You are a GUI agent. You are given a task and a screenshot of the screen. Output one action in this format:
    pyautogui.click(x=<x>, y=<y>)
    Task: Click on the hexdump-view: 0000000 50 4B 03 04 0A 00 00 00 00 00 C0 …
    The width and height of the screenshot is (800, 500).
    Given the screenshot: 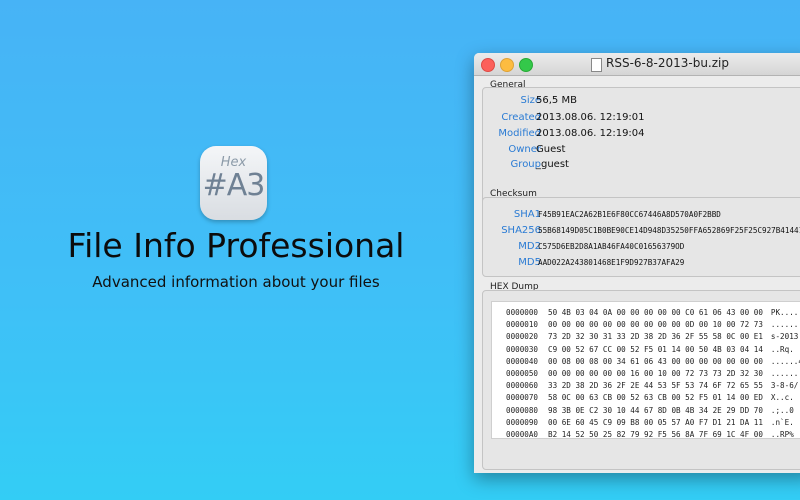 What is the action you would take?
    pyautogui.click(x=645, y=370)
    